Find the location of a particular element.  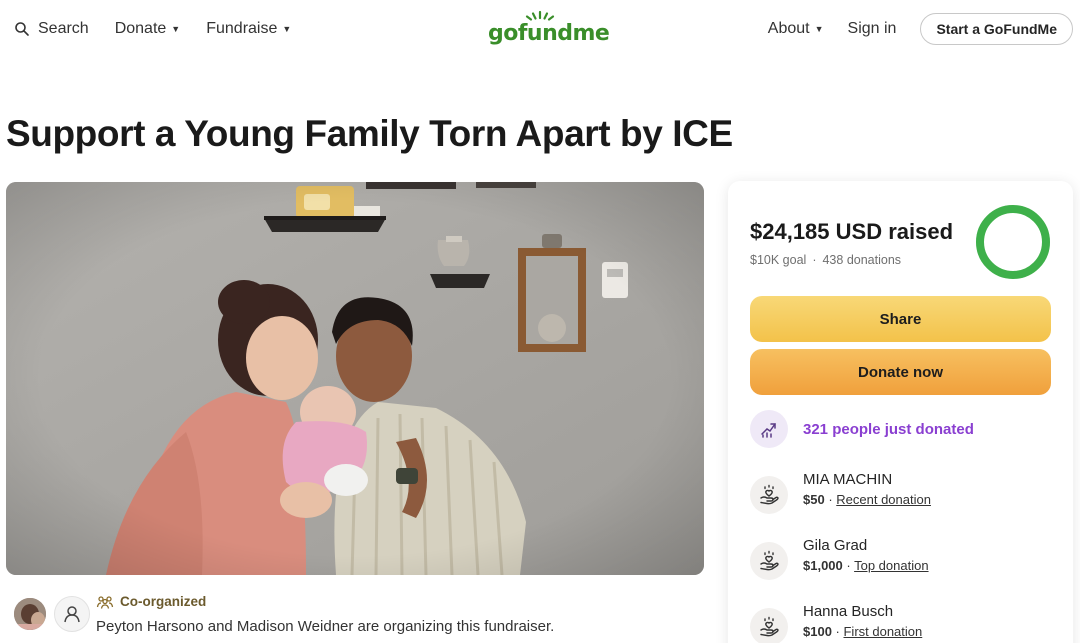

list-item: MIA MACHIN $50 · Recent donation is located at coordinates (840, 492).